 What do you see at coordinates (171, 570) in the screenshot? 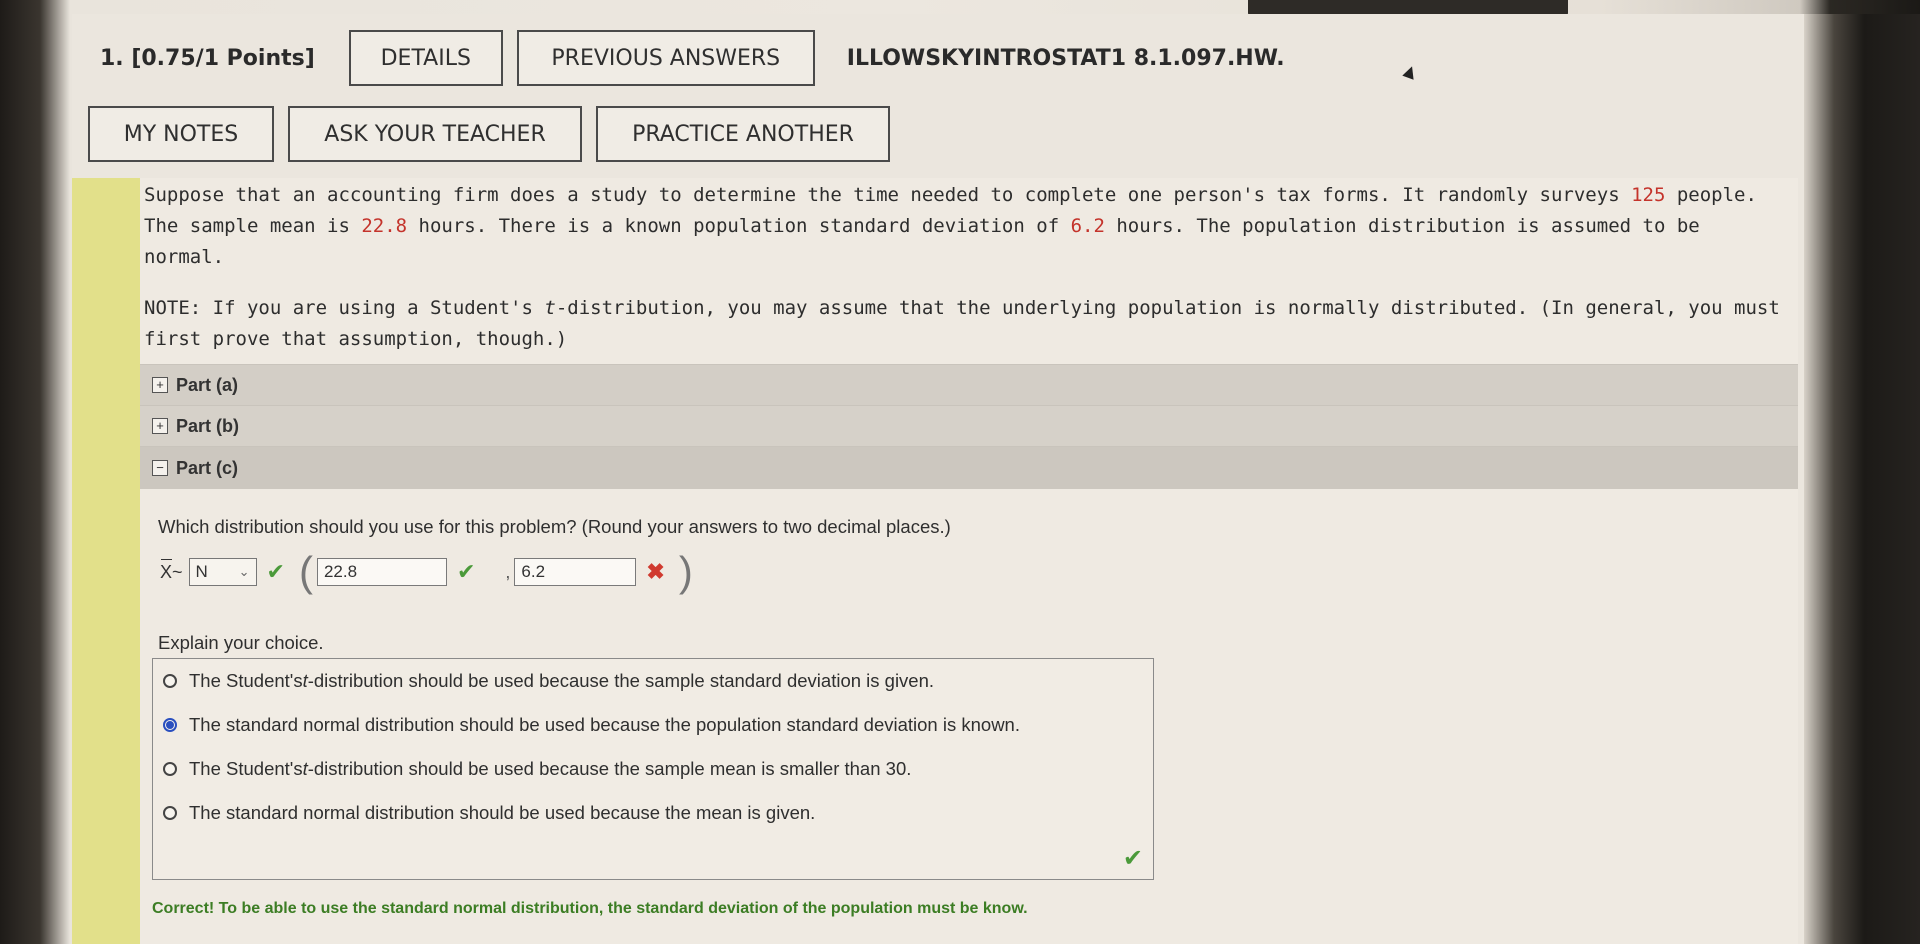
I see `xbar-symbol: X~` at bounding box center [171, 570].